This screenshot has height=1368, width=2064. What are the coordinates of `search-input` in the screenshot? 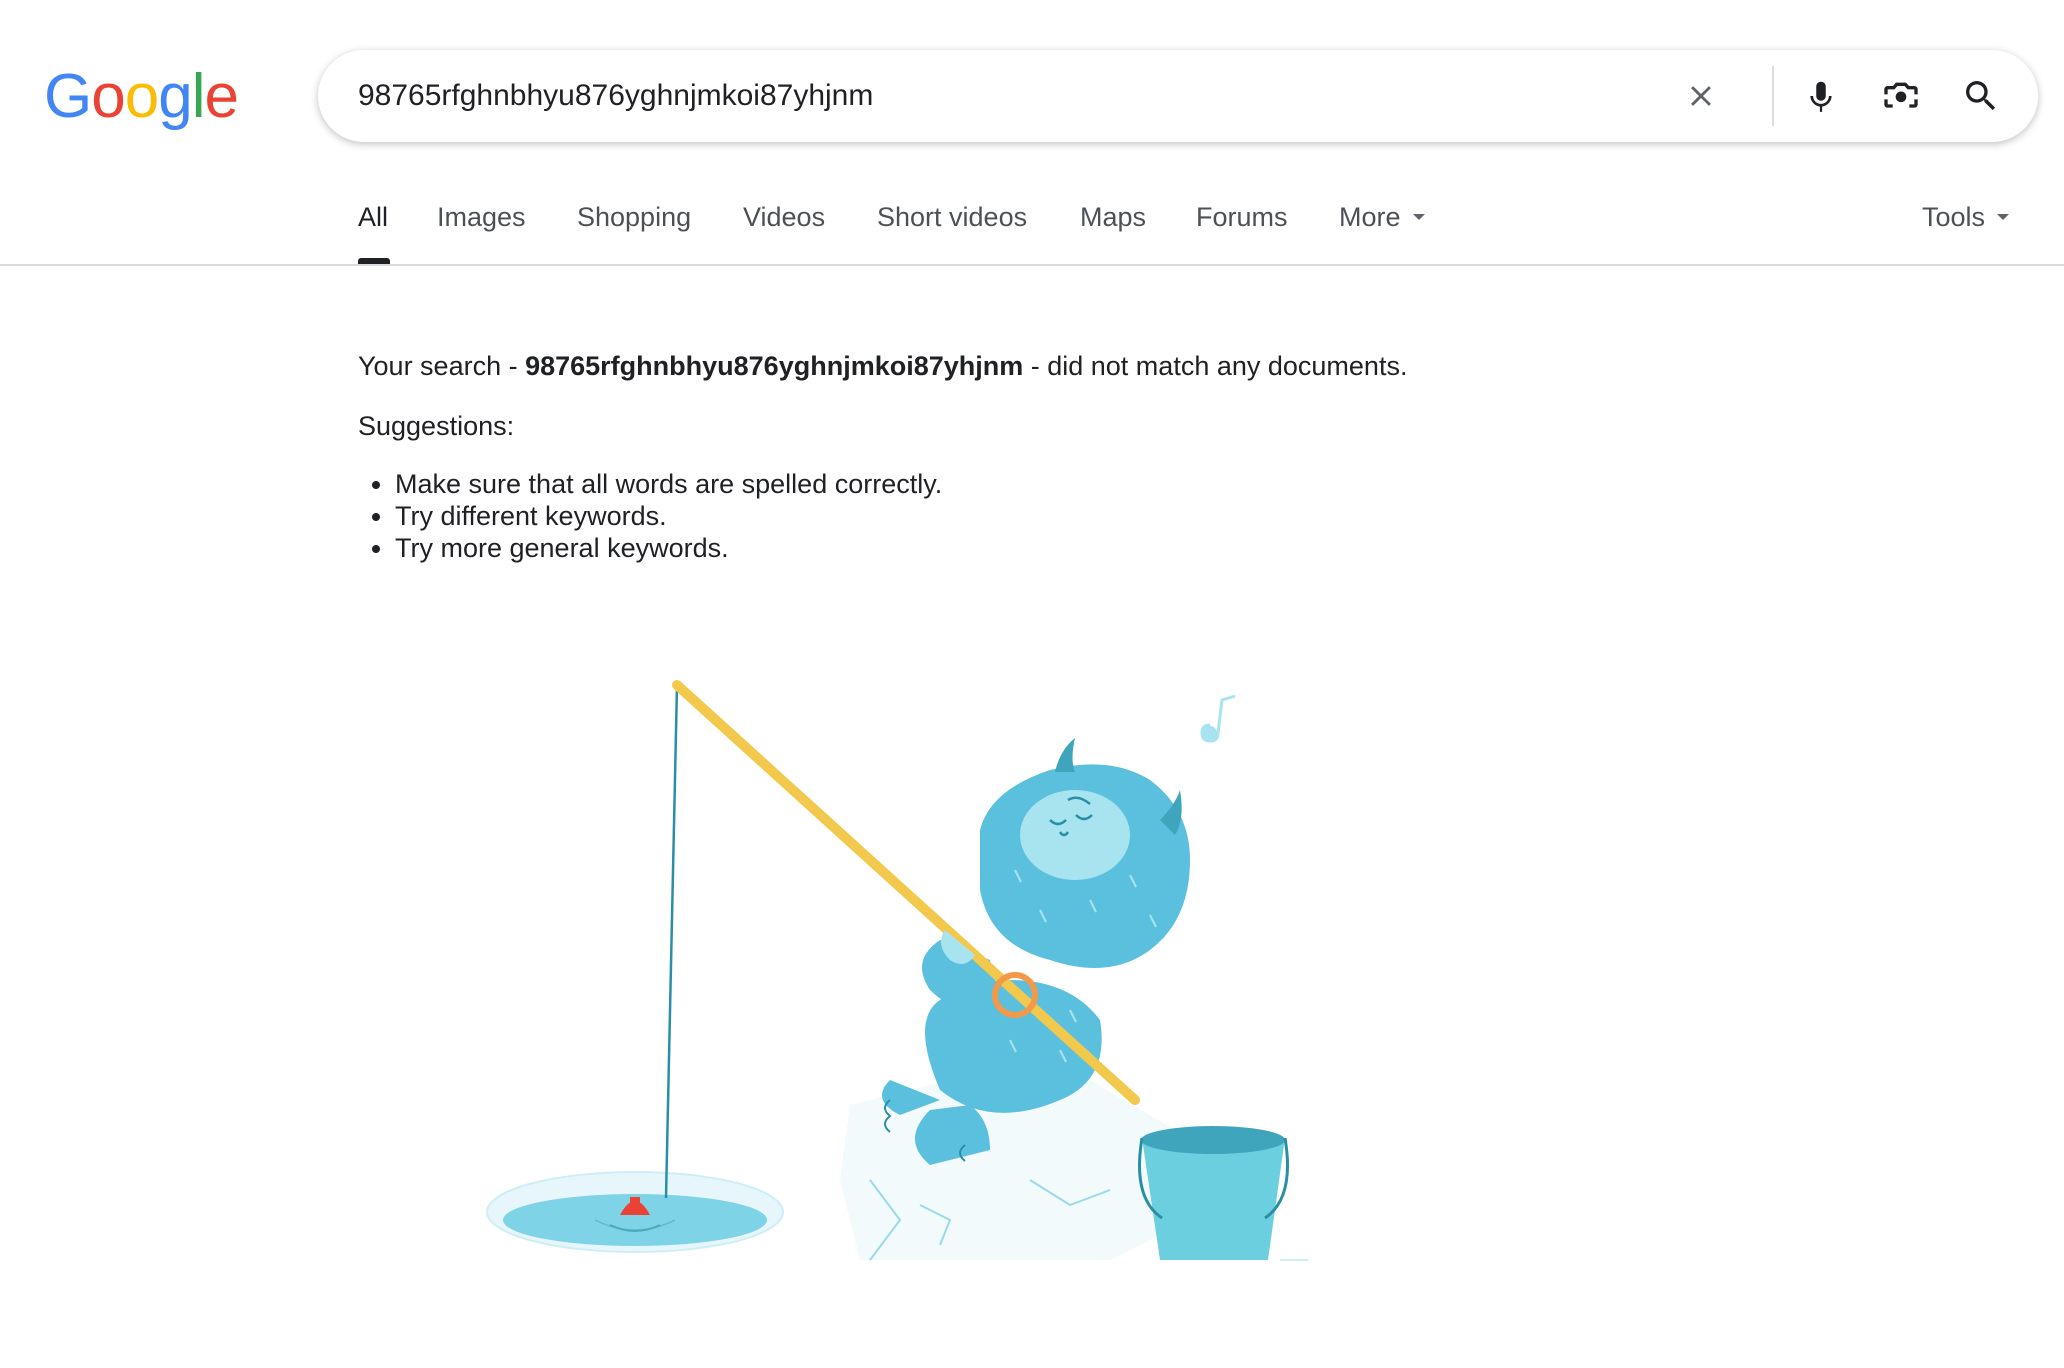 It's located at (1008, 96).